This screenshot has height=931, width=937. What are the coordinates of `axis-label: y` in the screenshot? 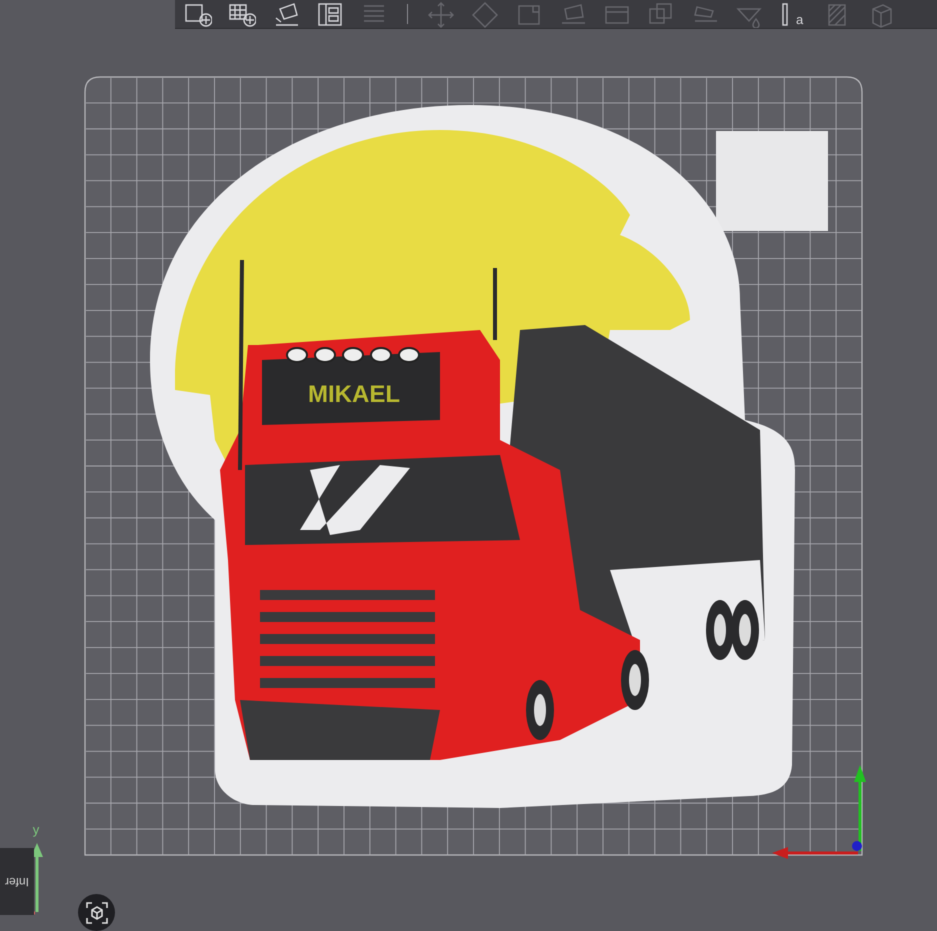 It's located at (36, 829).